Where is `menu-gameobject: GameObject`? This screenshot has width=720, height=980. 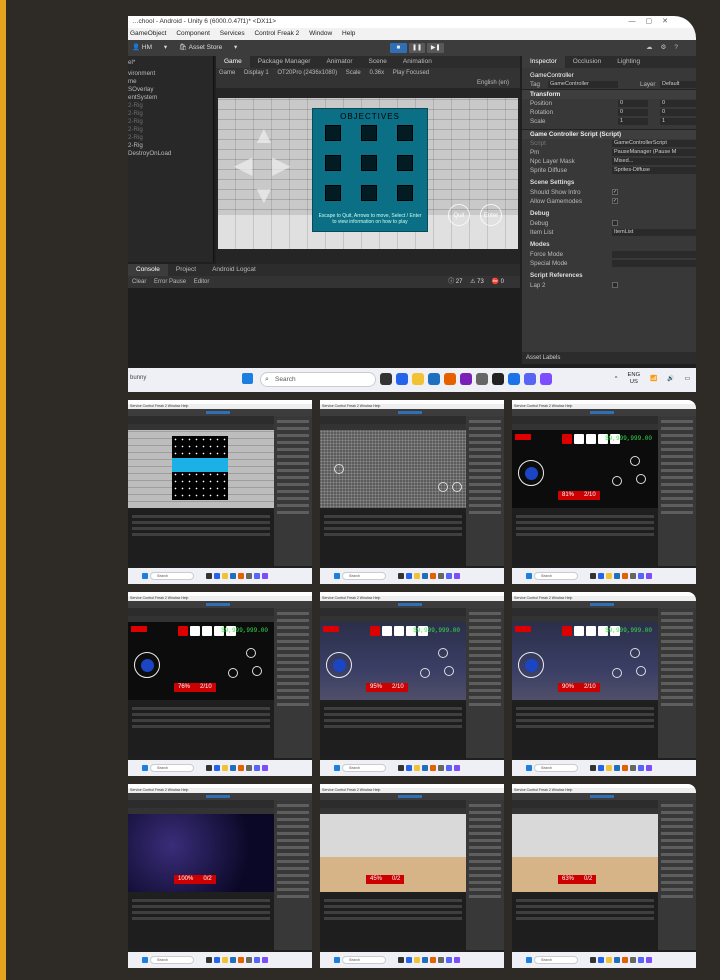
menu-gameobject: GameObject is located at coordinates (148, 33).